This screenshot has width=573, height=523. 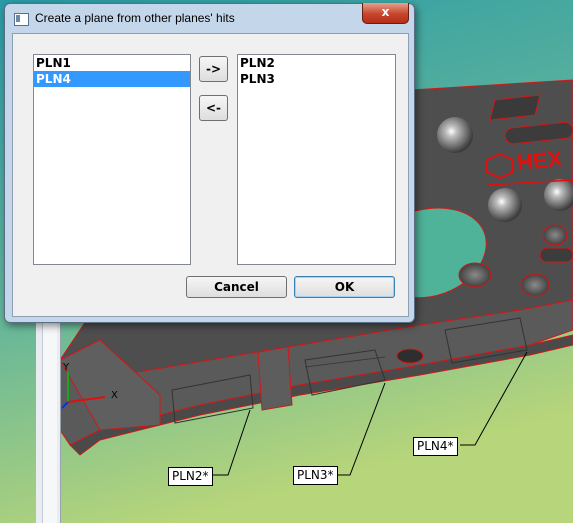 I want to click on close-button: x, so click(x=385, y=13).